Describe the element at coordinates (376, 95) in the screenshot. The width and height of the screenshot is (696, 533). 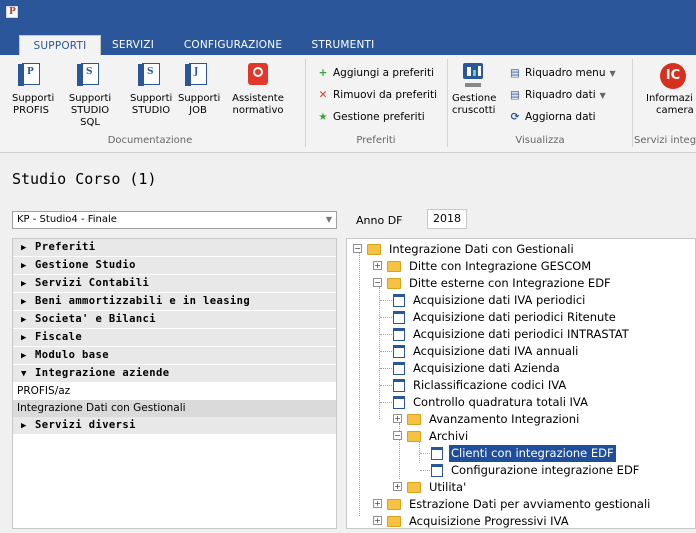
I see `rimuovi-preferiti-button: ✕ Rimuovi da preferiti` at that location.